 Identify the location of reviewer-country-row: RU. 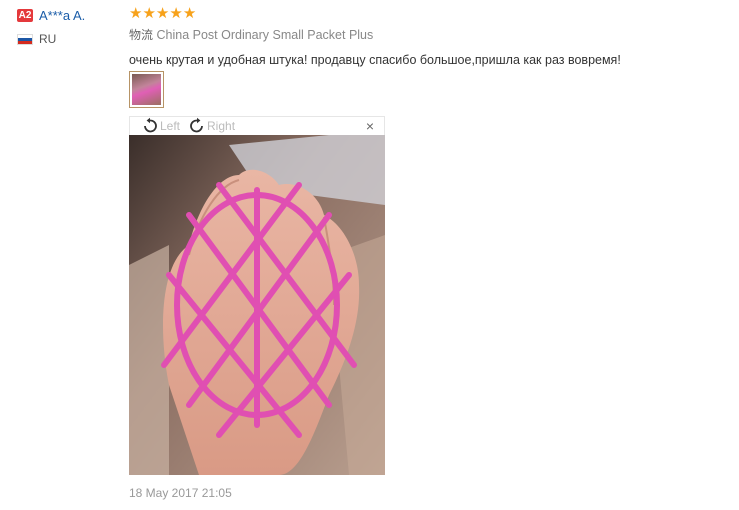
(51, 39).